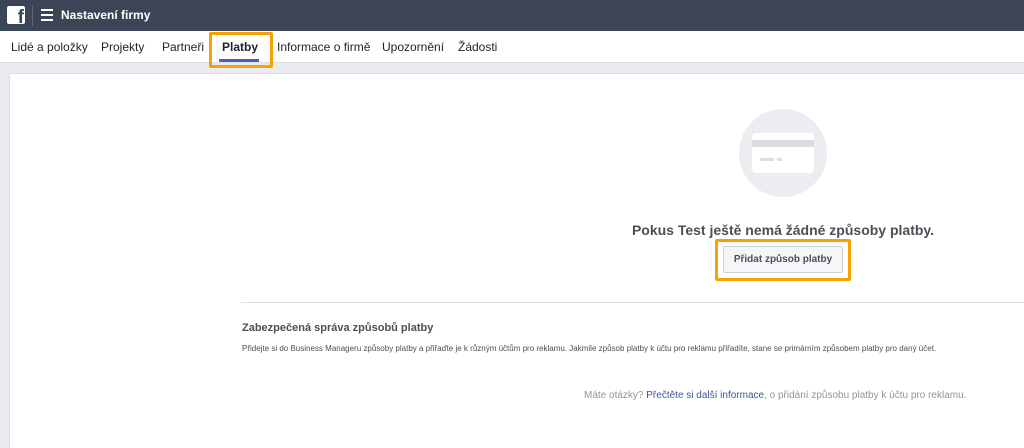 The height and width of the screenshot is (448, 1024). I want to click on tab-partners: Partneři, so click(183, 47).